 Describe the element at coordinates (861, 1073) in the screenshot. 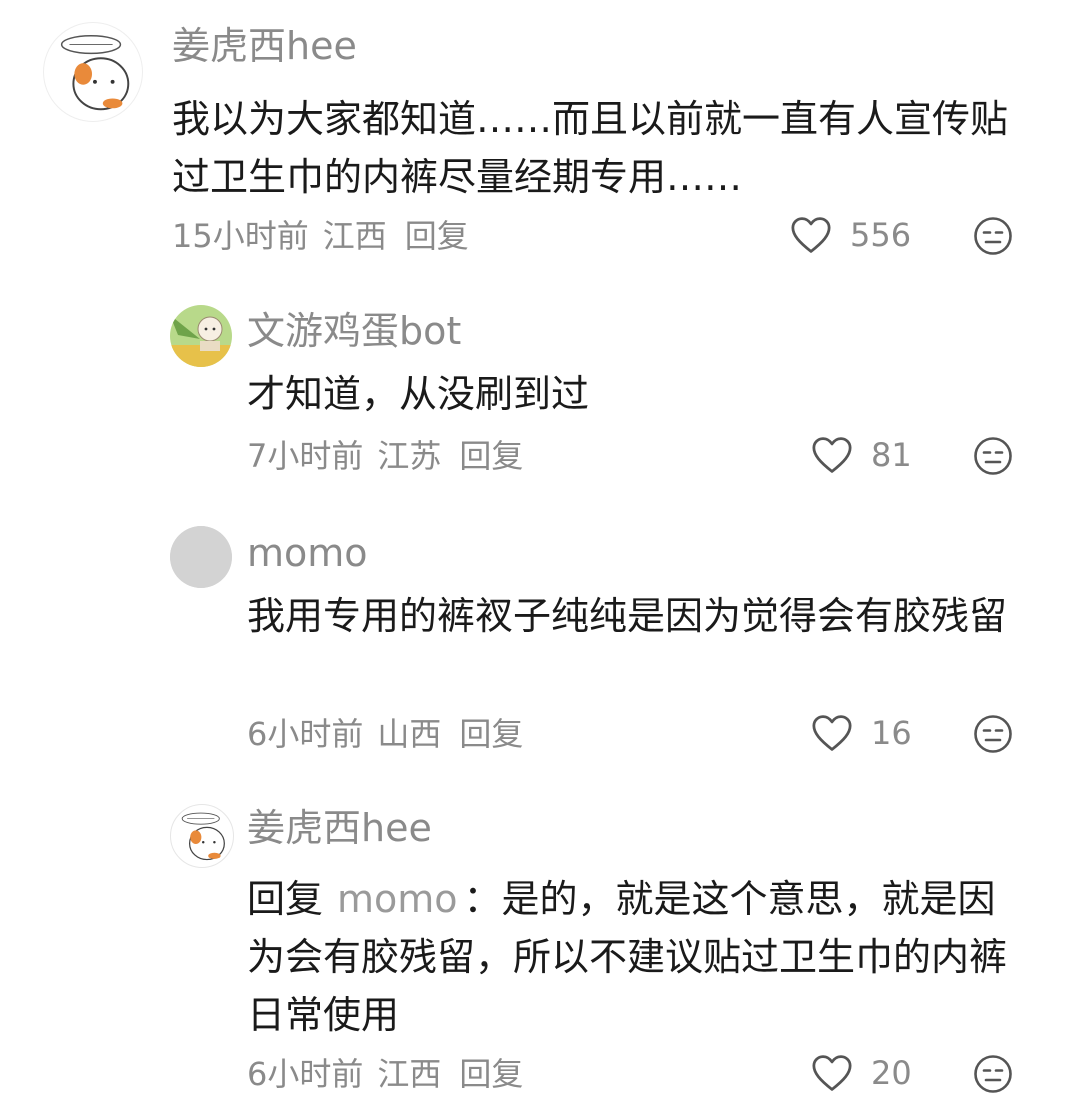

I see `like-button: 20` at that location.